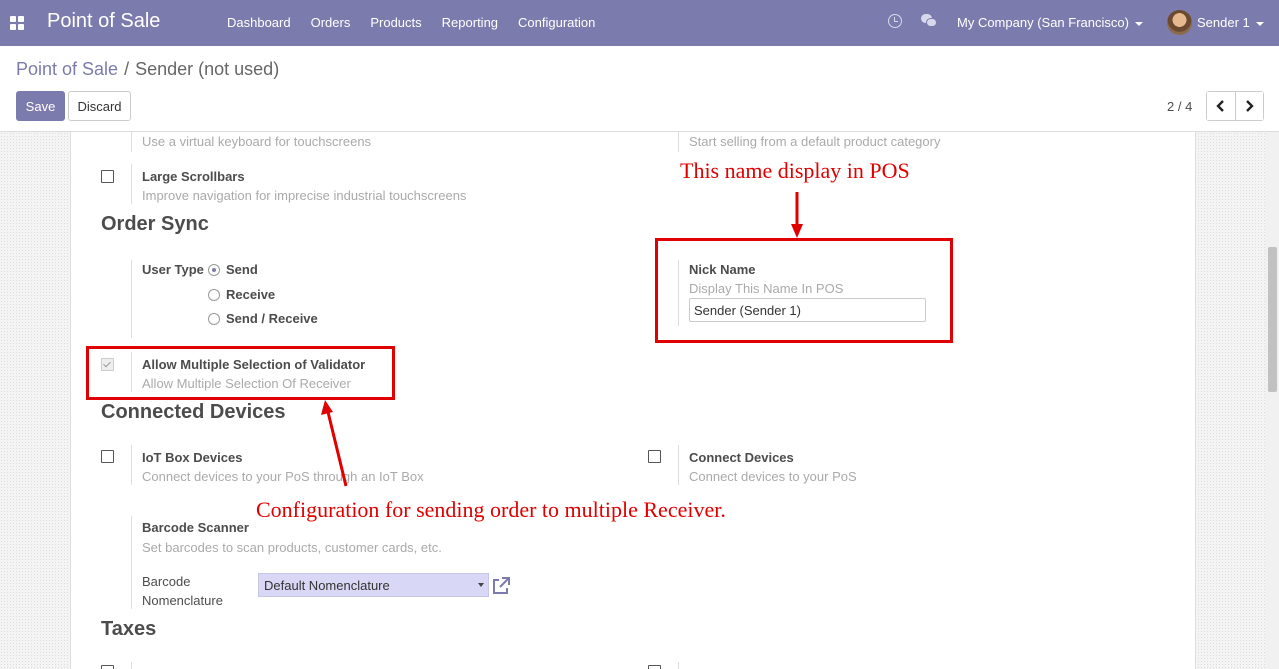 Image resolution: width=1279 pixels, height=669 pixels. I want to click on menu-item-orders: Orders, so click(331, 22).